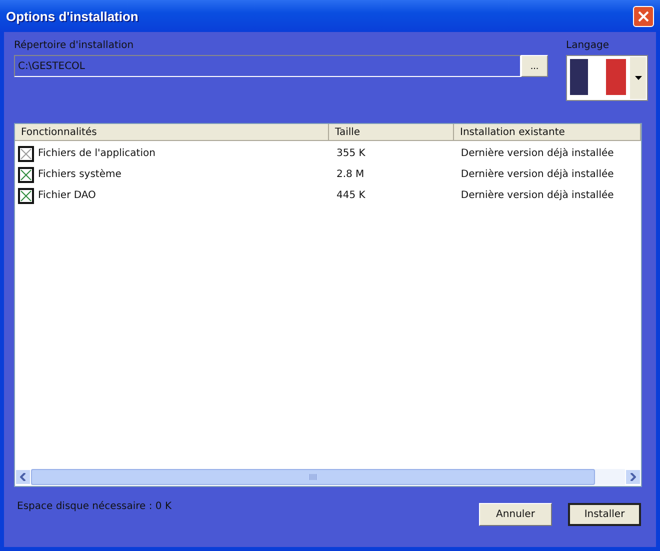  Describe the element at coordinates (67, 195) in the screenshot. I see `feature-name: Fichier DAO` at that location.